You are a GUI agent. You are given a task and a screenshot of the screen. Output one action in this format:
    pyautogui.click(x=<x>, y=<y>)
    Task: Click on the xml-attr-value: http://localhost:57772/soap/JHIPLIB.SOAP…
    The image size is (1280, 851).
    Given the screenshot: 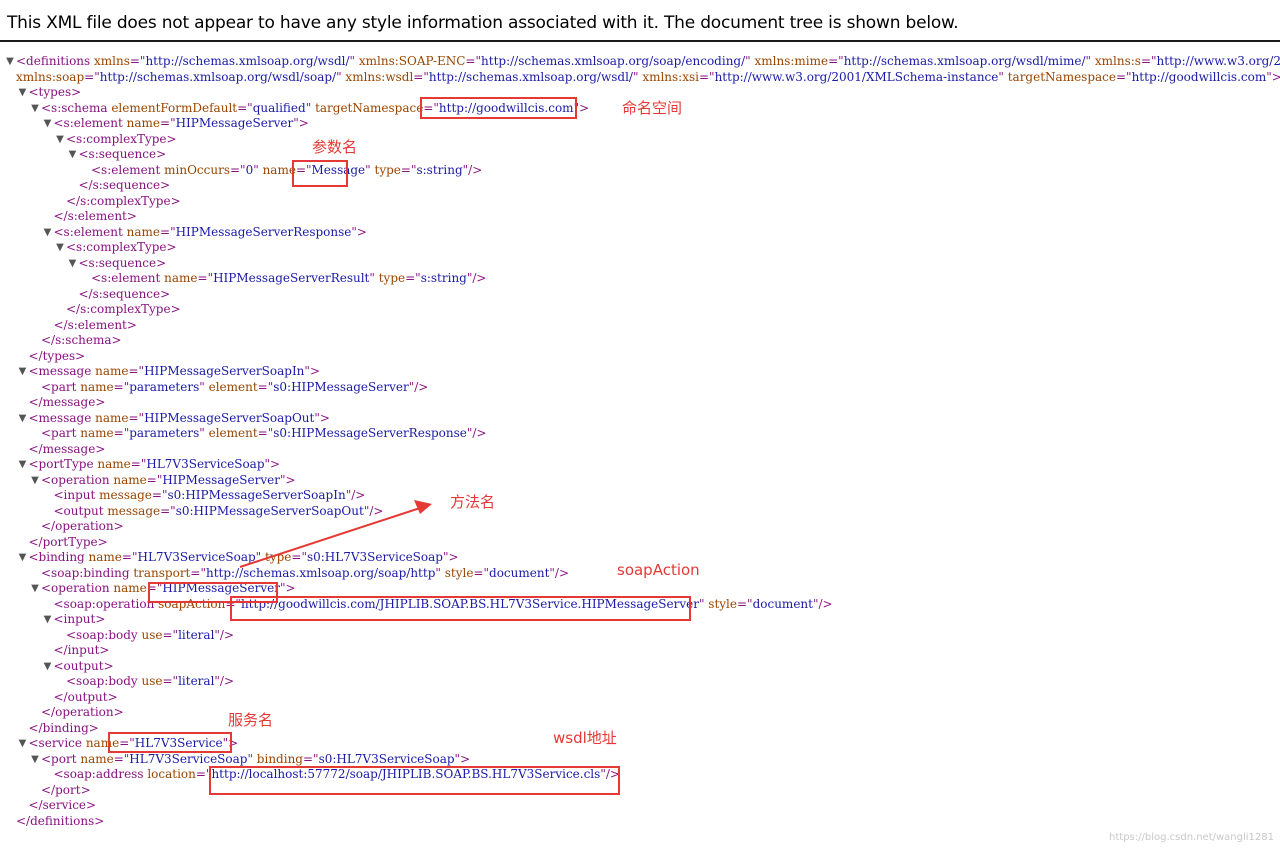 What is the action you would take?
    pyautogui.click(x=406, y=774)
    